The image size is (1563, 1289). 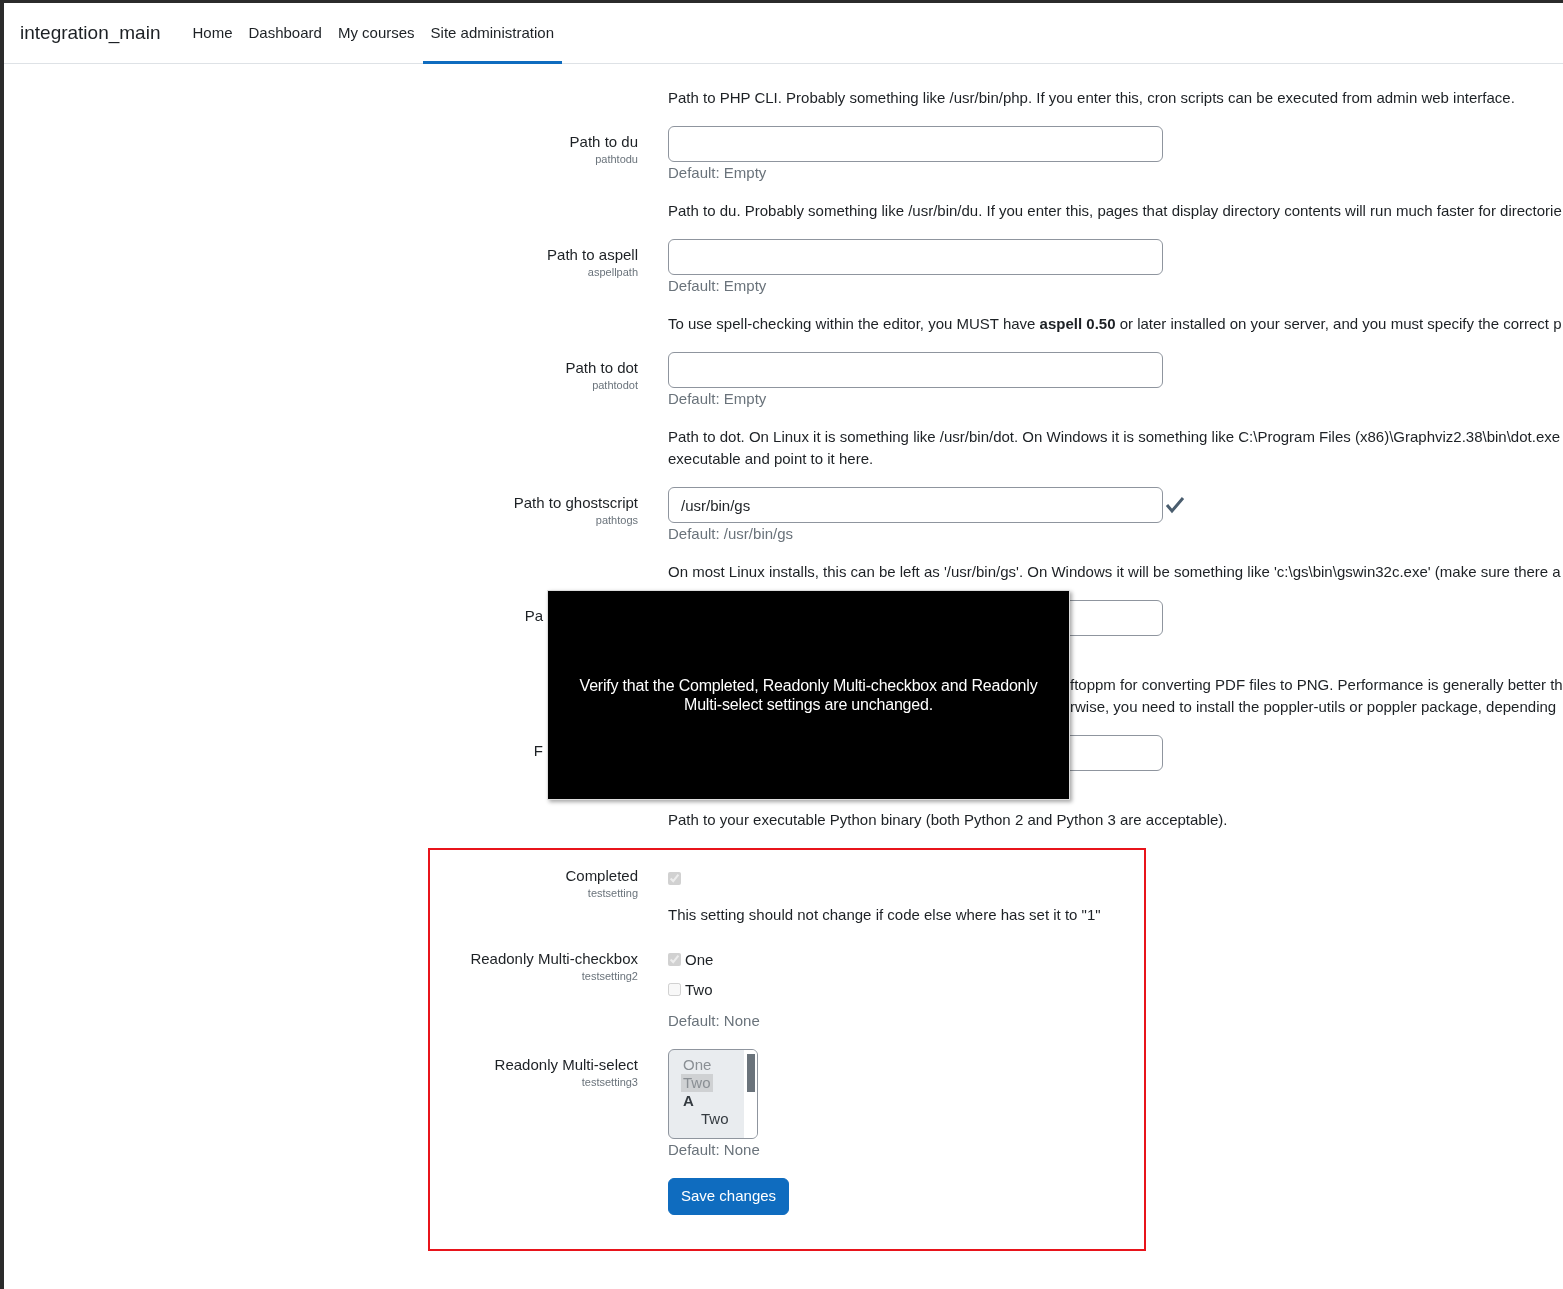 What do you see at coordinates (601, 875) in the screenshot?
I see `setting-label: Completed` at bounding box center [601, 875].